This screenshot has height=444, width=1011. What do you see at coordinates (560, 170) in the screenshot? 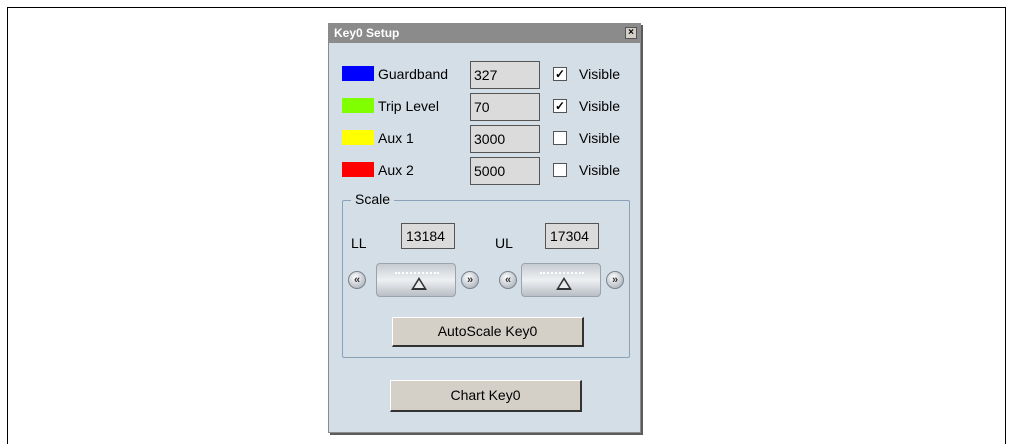
I see `aux2-visible-checkbox` at bounding box center [560, 170].